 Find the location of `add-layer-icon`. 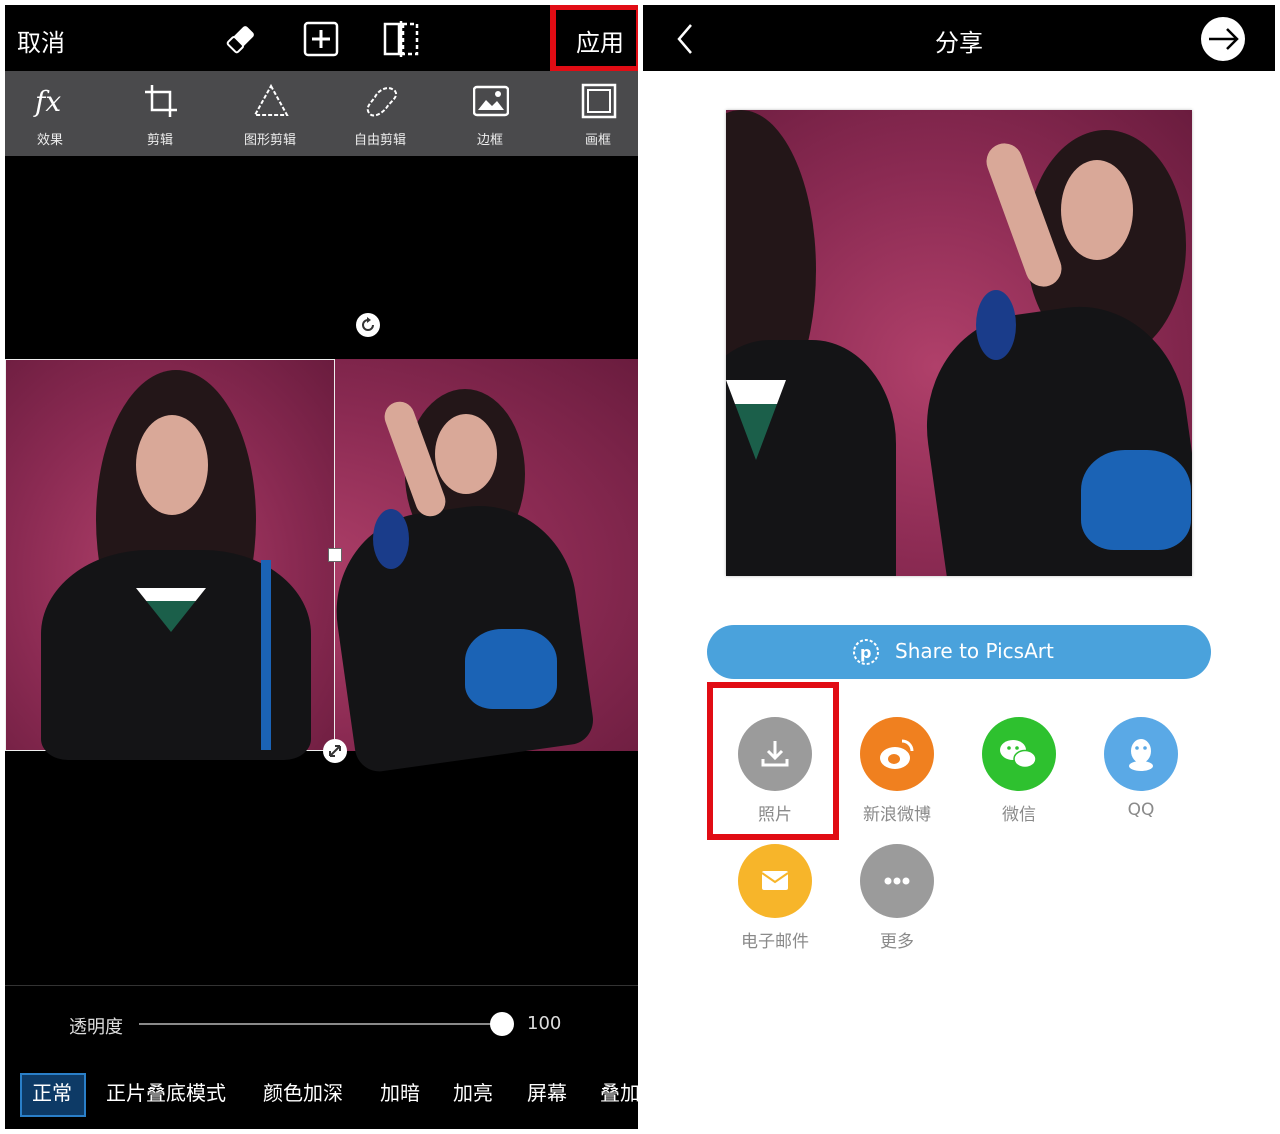

add-layer-icon is located at coordinates (321, 39).